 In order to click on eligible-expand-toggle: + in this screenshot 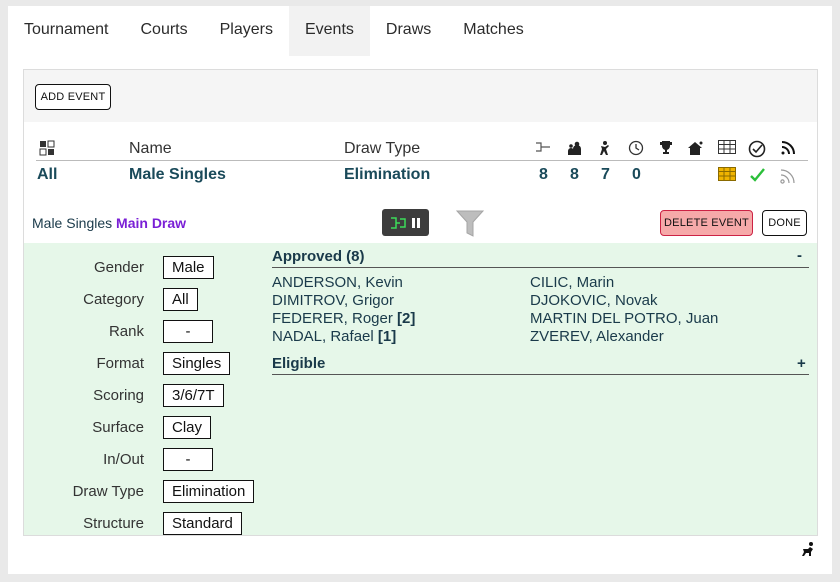, I will do `click(801, 363)`.